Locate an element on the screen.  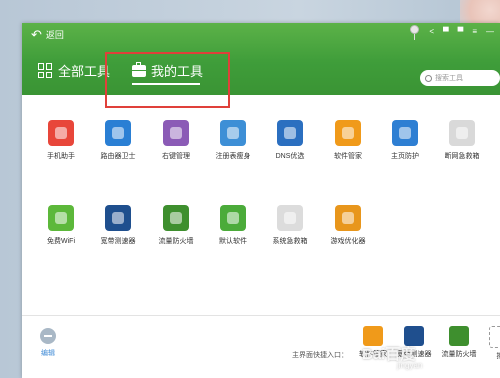
tool-item: 免费WiFi is located at coordinates (61, 225).